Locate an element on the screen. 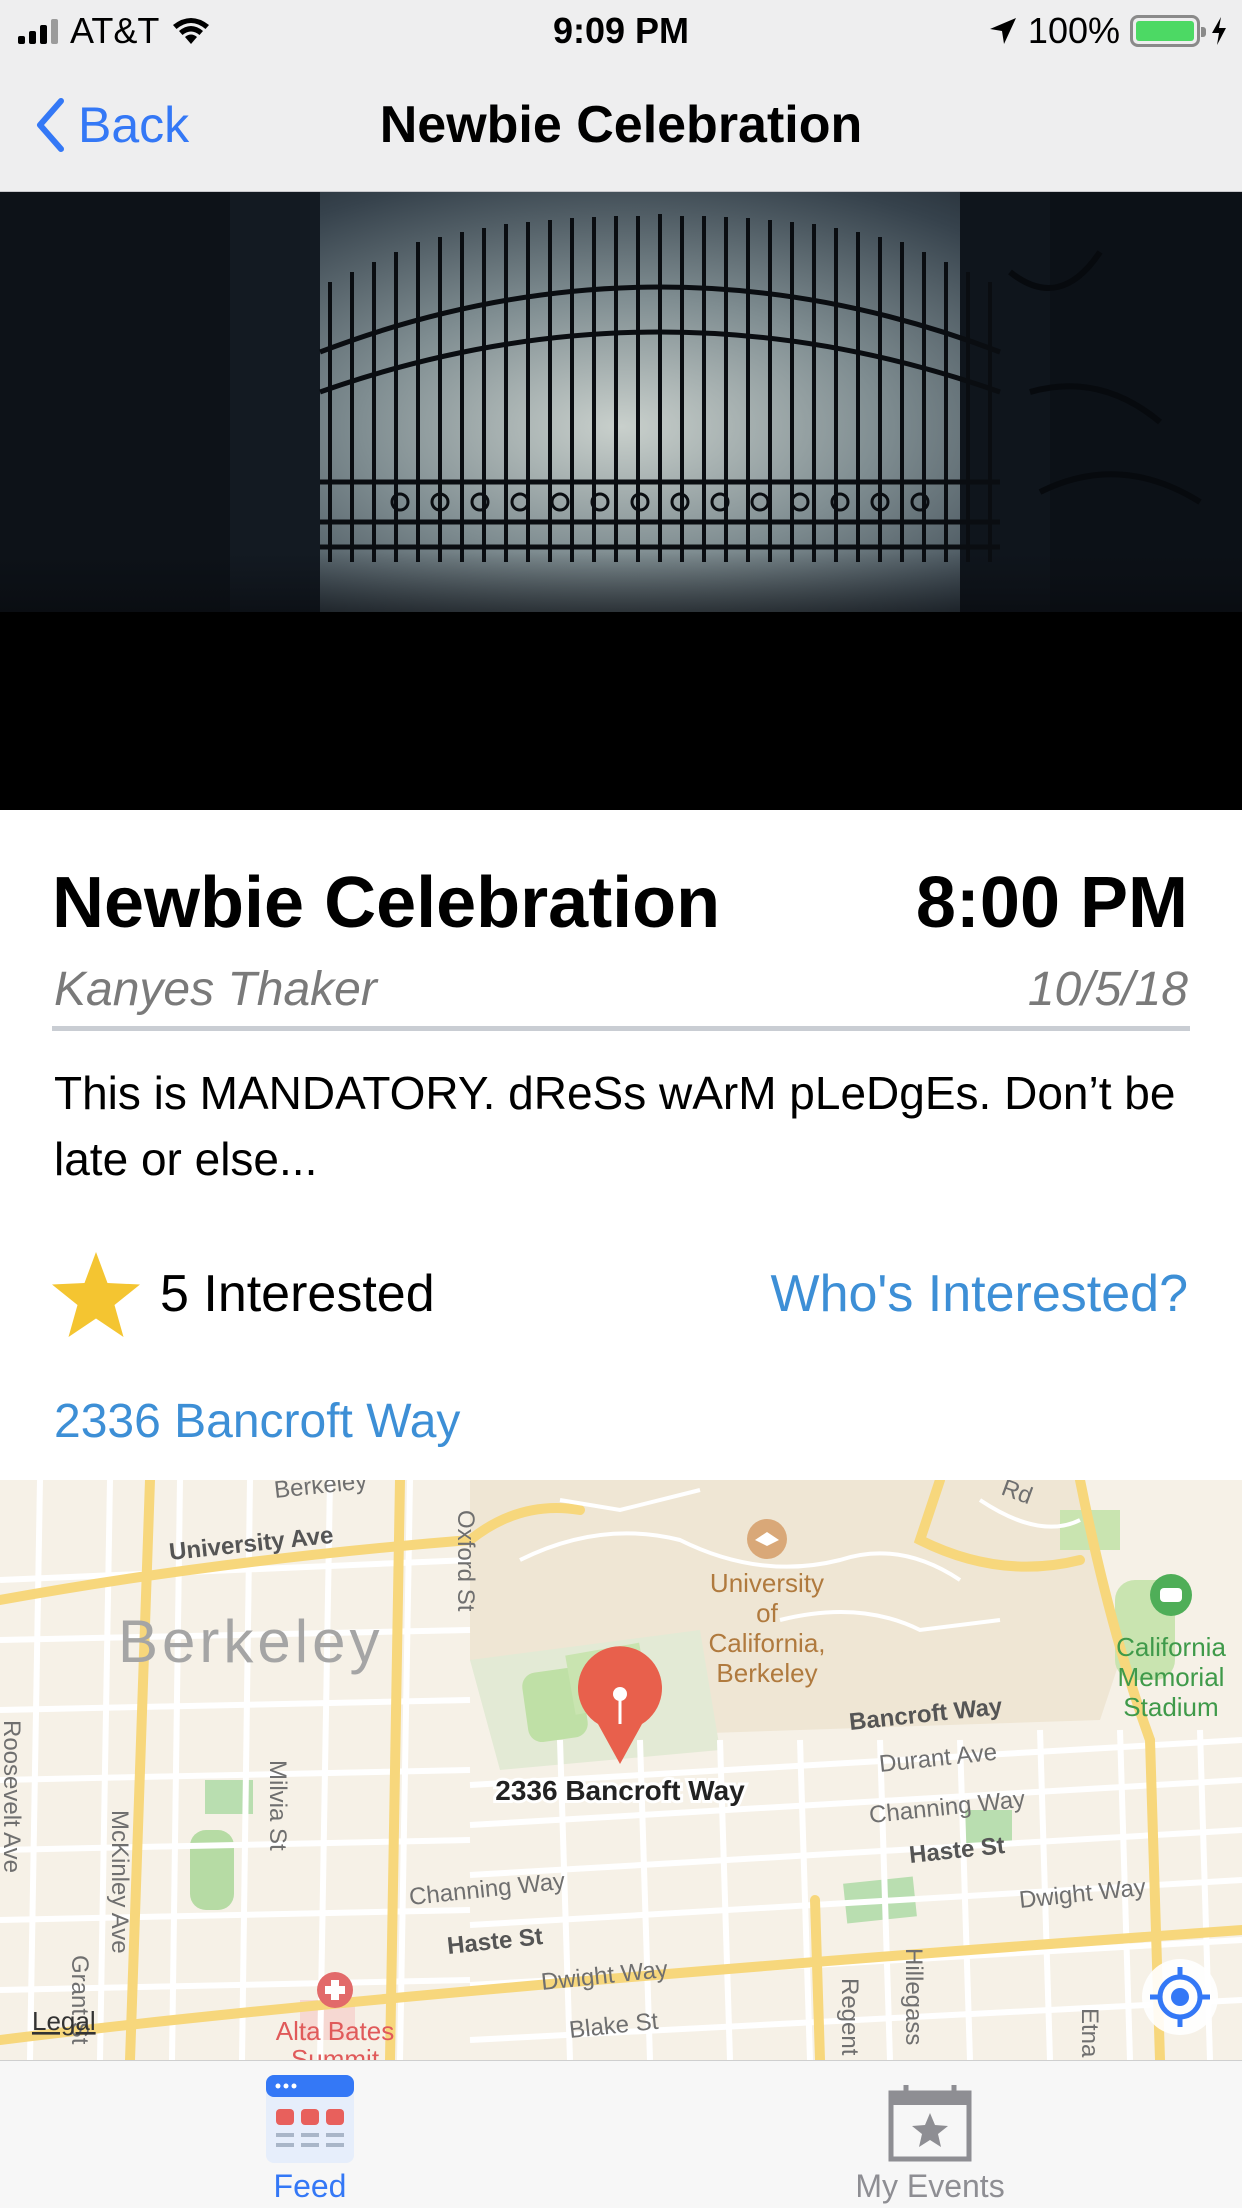 Image resolution: width=1242 pixels, height=2208 pixels. street-mckinley: McKinley Ave is located at coordinates (119, 1882).